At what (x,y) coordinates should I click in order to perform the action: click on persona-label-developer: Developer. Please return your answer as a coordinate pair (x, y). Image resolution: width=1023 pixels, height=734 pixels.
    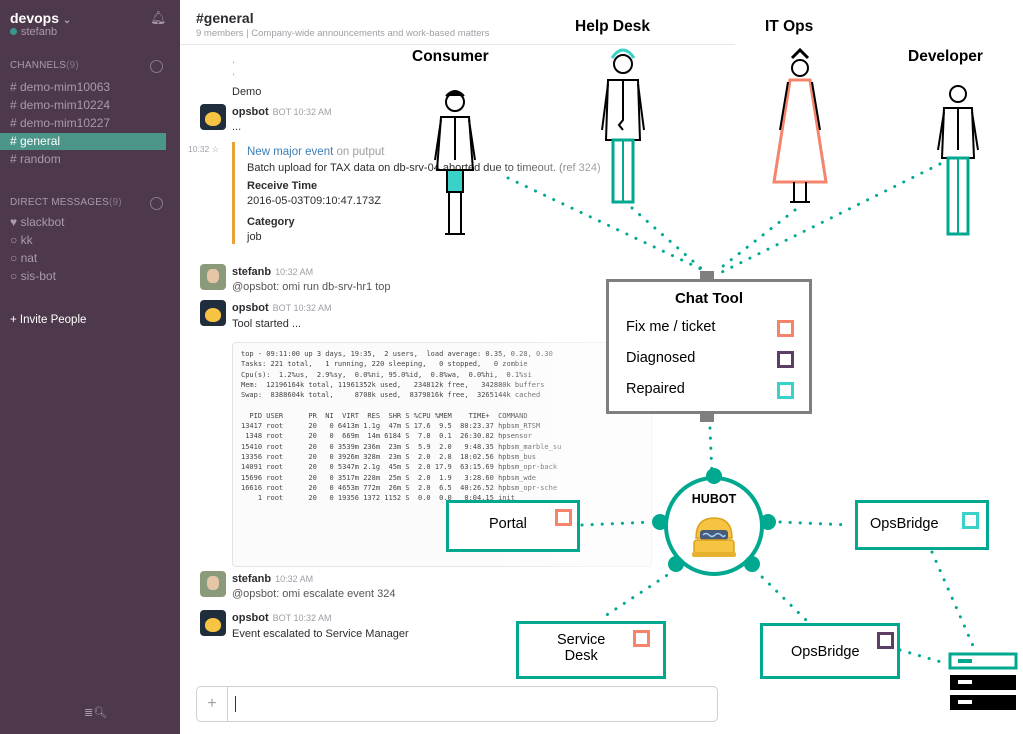
    Looking at the image, I should click on (945, 56).